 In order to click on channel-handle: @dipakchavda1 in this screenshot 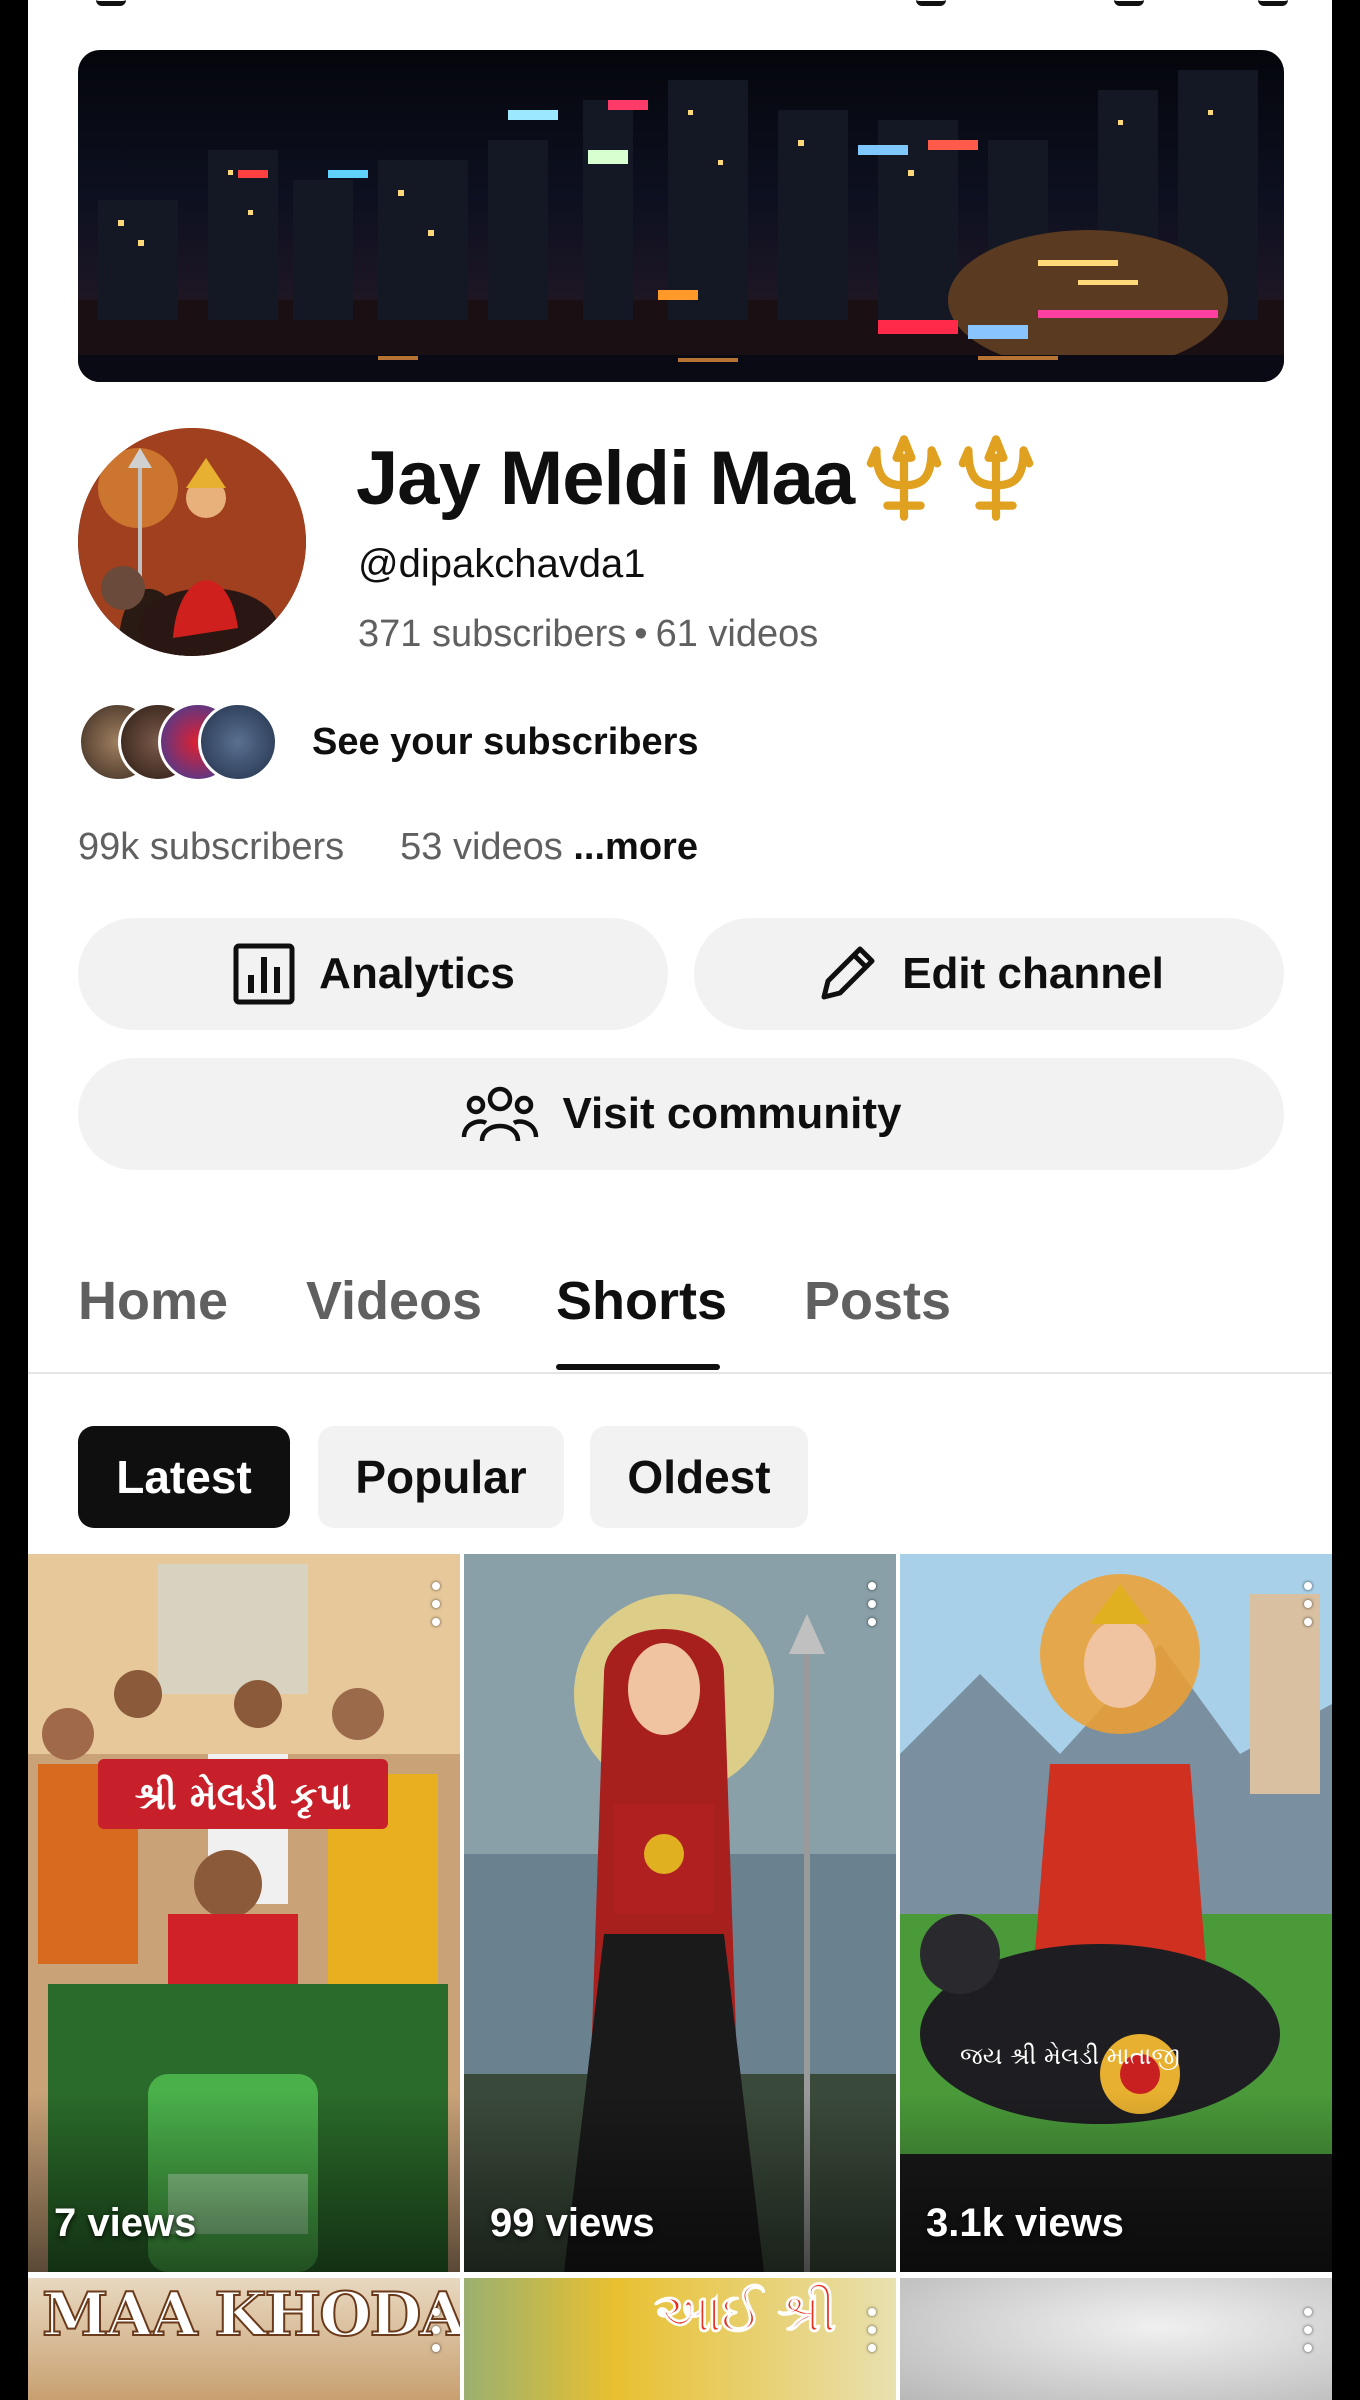, I will do `click(502, 564)`.